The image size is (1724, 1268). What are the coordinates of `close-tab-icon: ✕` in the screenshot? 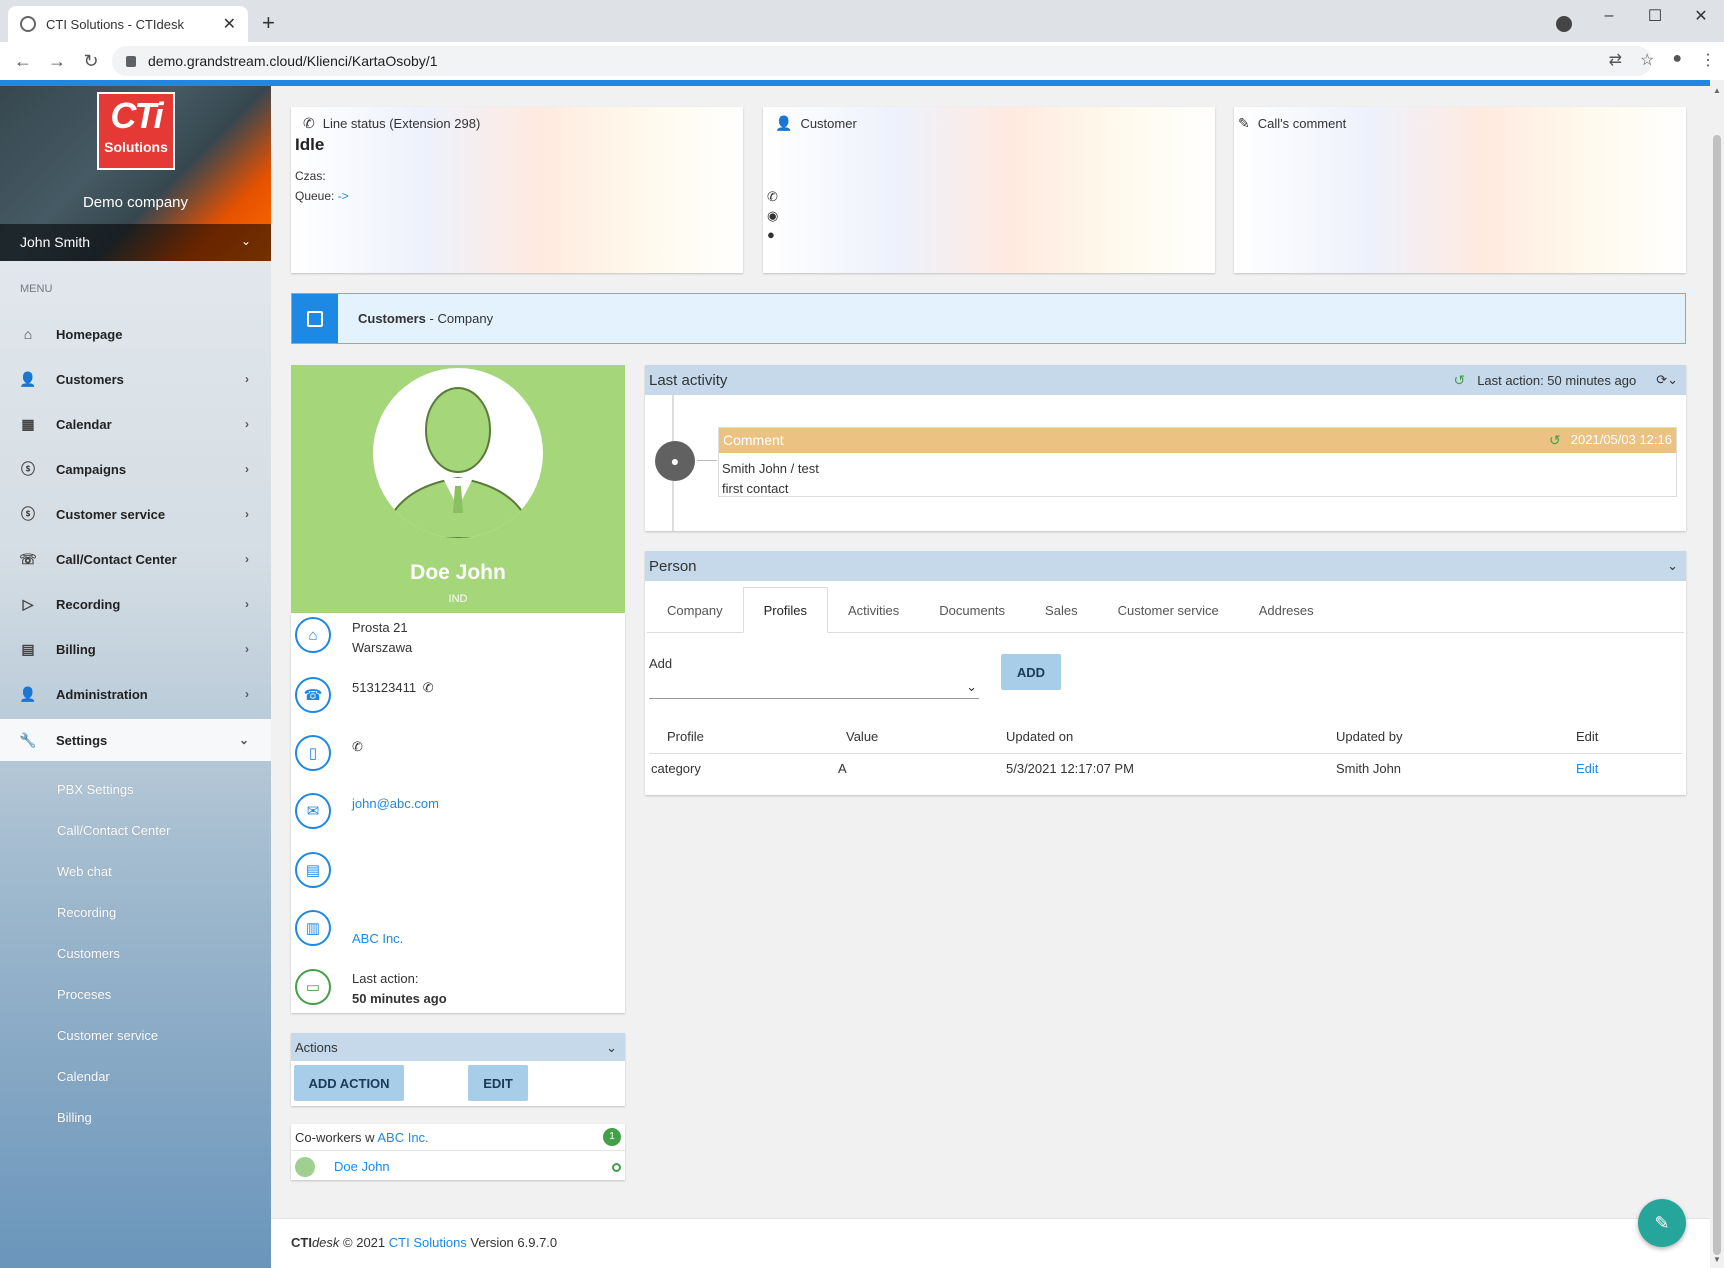 It's located at (229, 24).